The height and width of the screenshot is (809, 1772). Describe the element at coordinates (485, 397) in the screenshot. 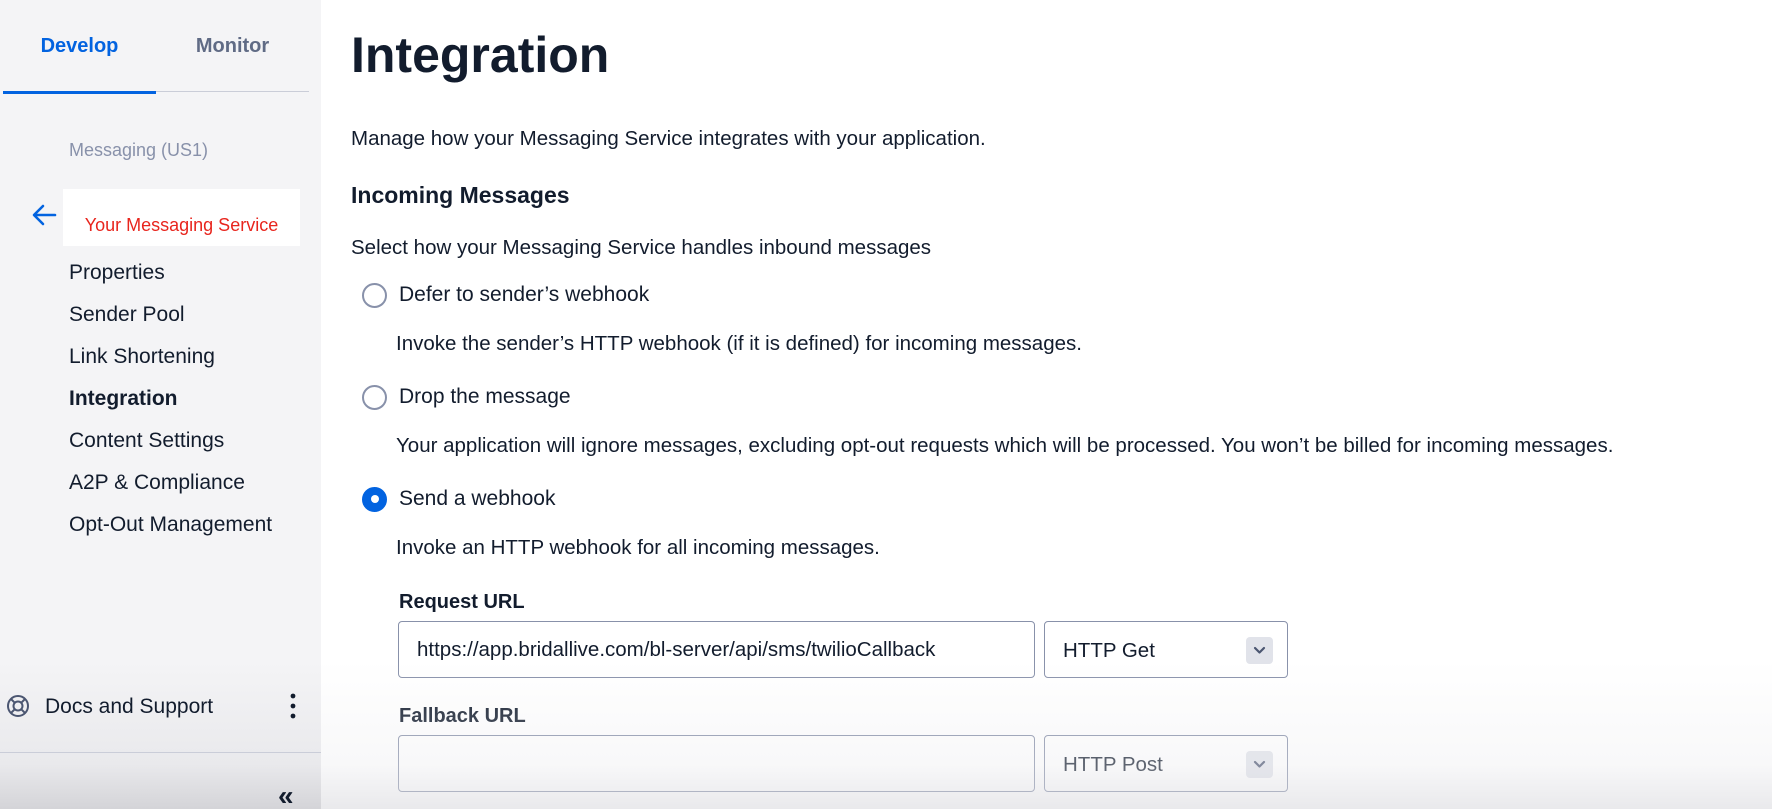

I see `radio-label: Drop the message` at that location.